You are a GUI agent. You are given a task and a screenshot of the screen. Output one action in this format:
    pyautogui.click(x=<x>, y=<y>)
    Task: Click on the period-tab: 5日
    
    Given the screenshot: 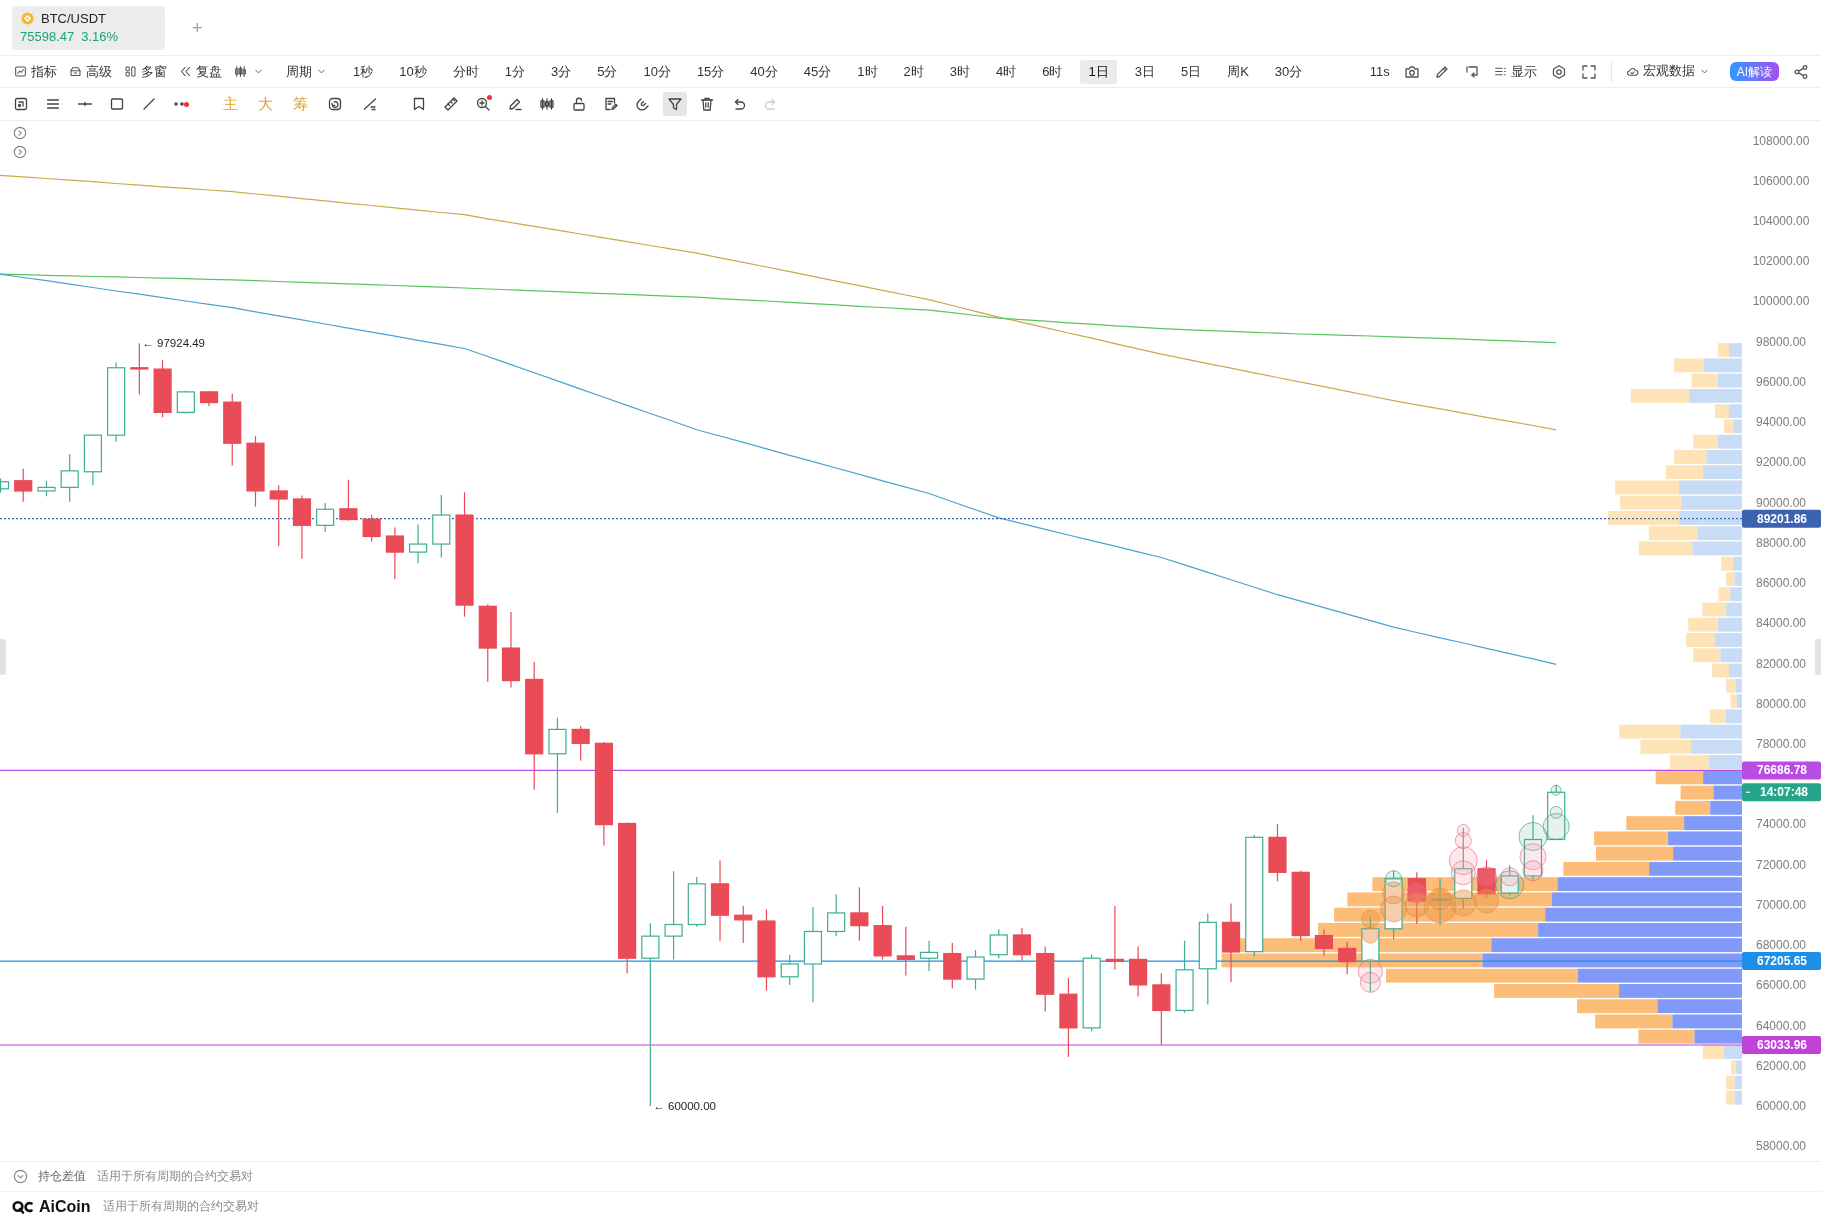 What is the action you would take?
    pyautogui.click(x=1191, y=71)
    